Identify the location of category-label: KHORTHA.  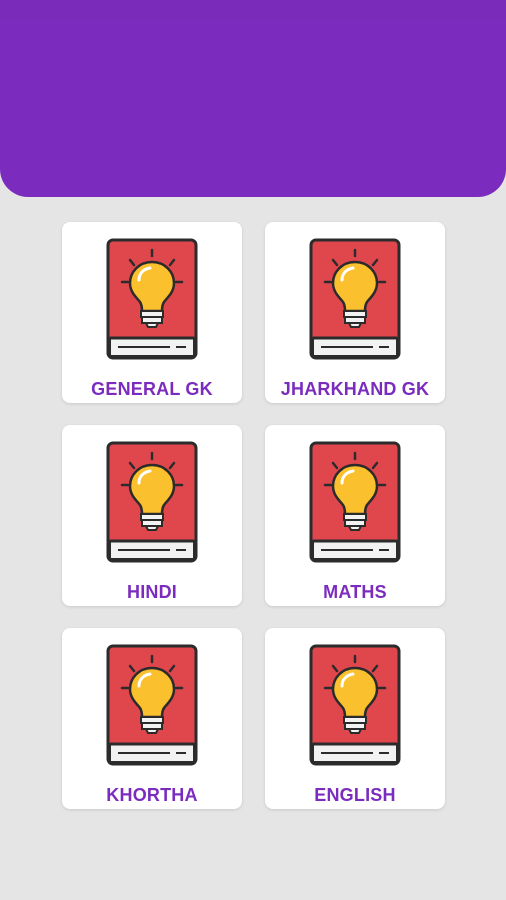
(152, 795).